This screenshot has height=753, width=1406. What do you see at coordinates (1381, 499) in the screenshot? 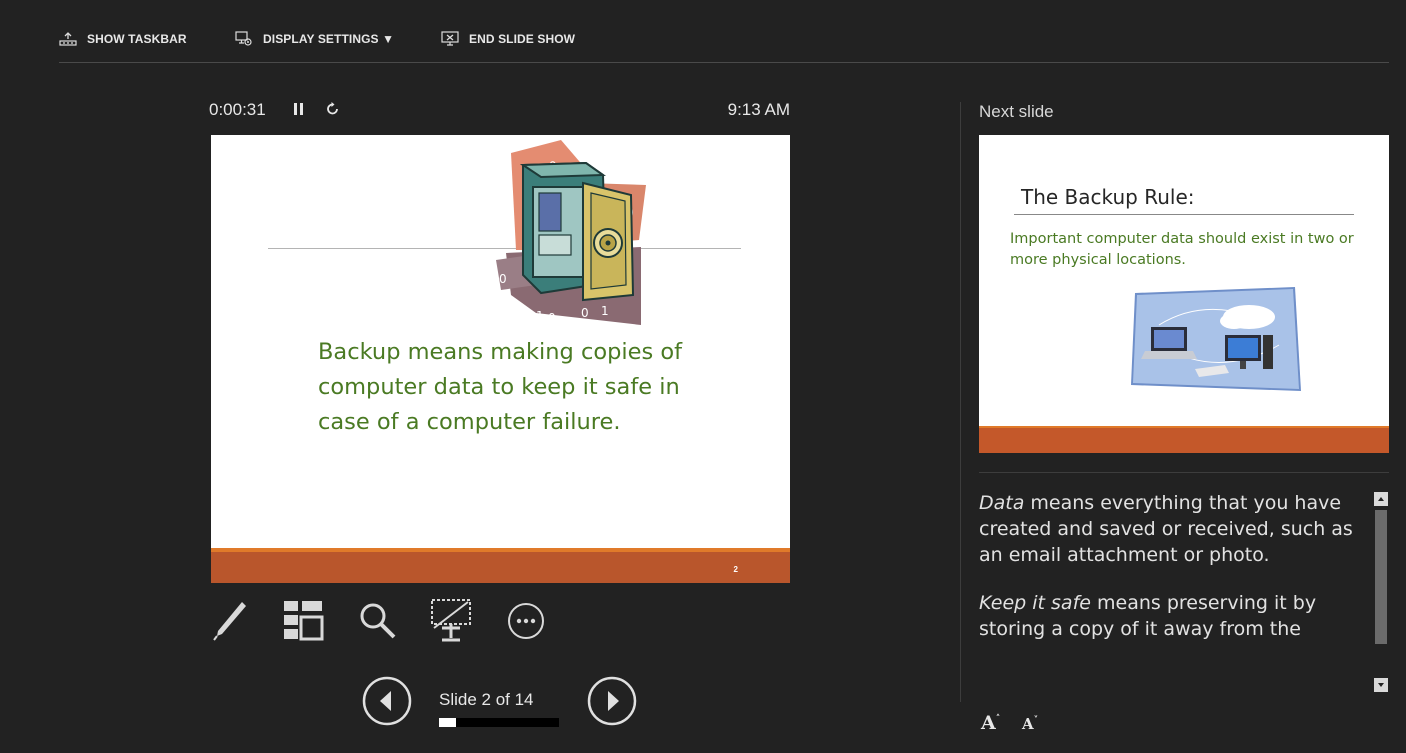
I see `scroll-up-icon` at bounding box center [1381, 499].